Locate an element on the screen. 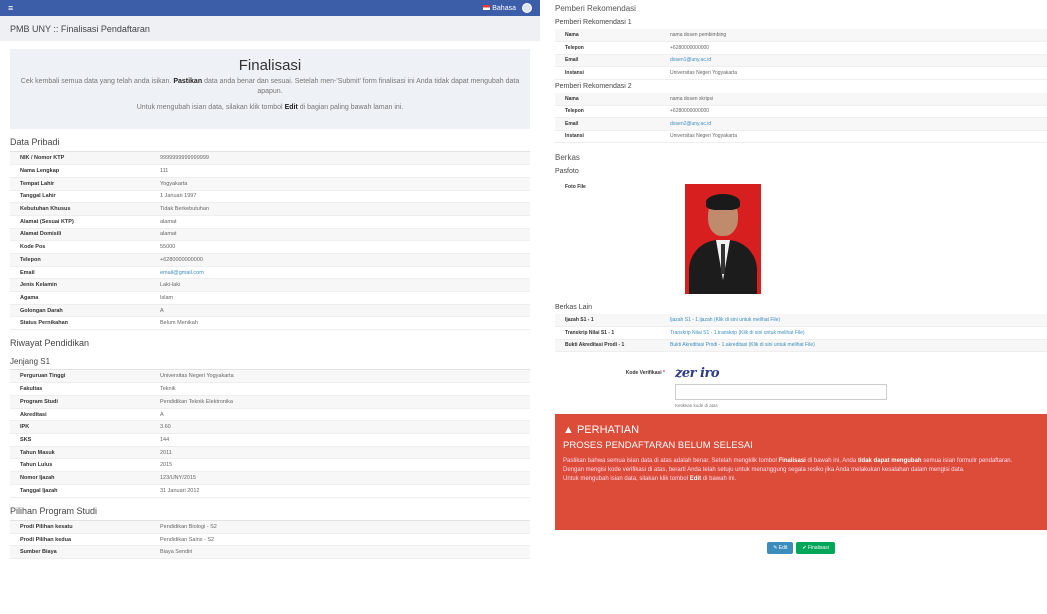 Image resolution: width=1047 pixels, height=614 pixels. table-row: Instansi Universitas Negeri Yogyakarta is located at coordinates (801, 136).